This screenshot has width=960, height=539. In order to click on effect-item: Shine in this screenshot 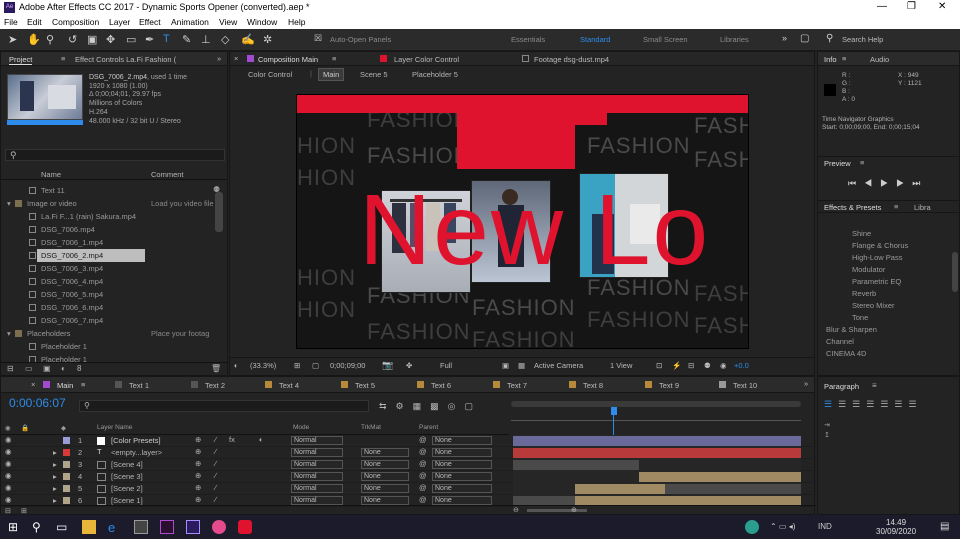, I will do `click(861, 233)`.